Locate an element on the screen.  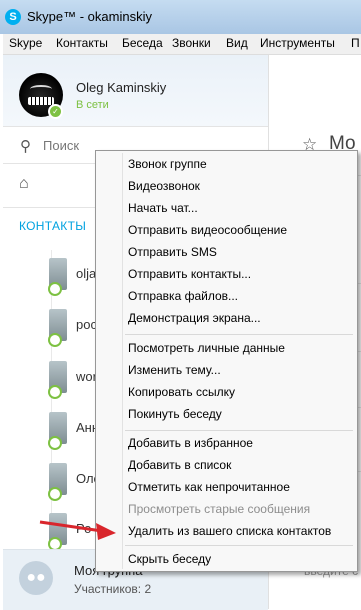
menu-item-send-video-message: Отправить видеосообщение is located at coordinates (207, 230).